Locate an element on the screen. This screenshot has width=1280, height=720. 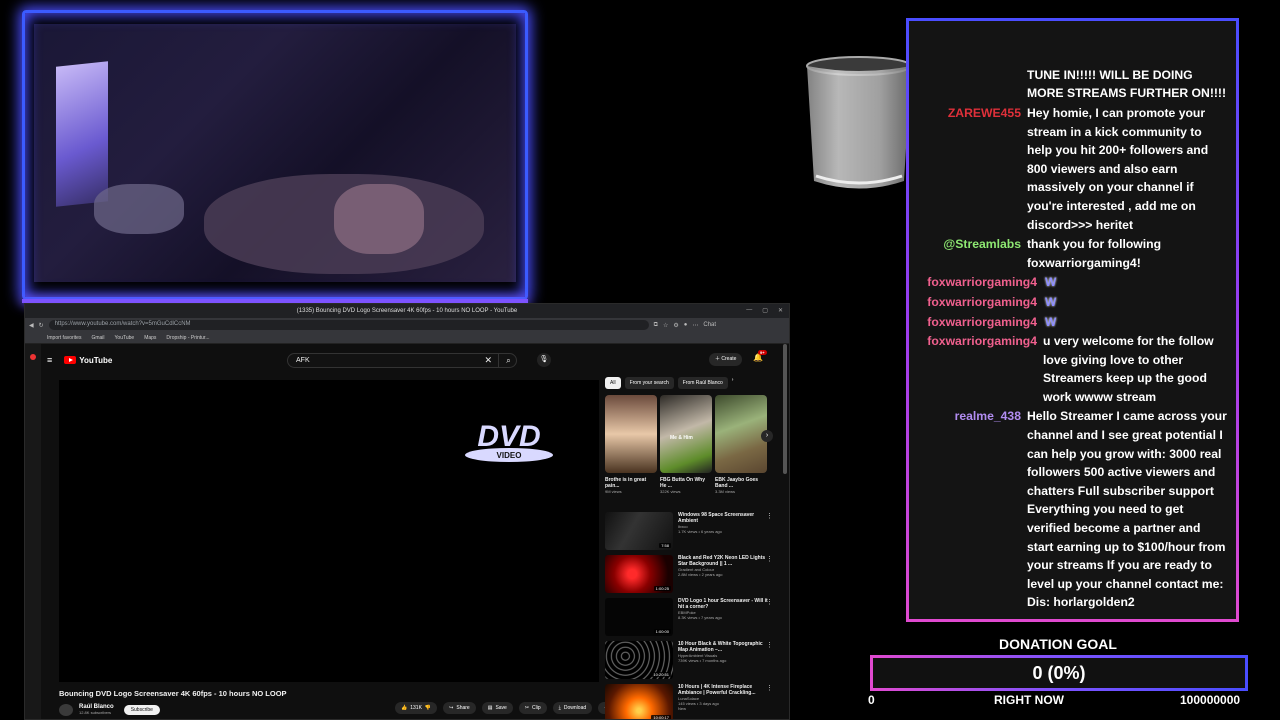
bookmark-item: YouTube is located at coordinates (125, 338).